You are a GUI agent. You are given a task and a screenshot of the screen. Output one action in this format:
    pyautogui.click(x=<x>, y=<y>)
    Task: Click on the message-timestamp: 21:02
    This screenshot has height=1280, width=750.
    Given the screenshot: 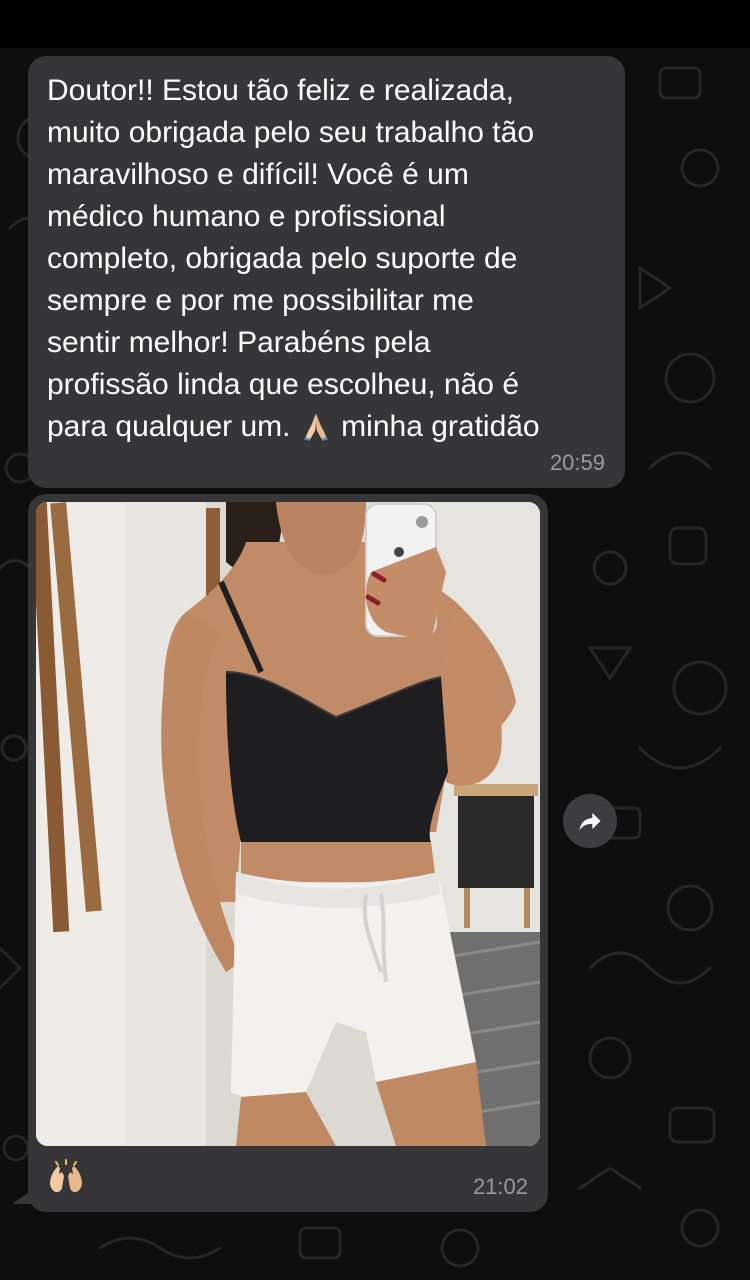 What is the action you would take?
    pyautogui.click(x=500, y=1186)
    